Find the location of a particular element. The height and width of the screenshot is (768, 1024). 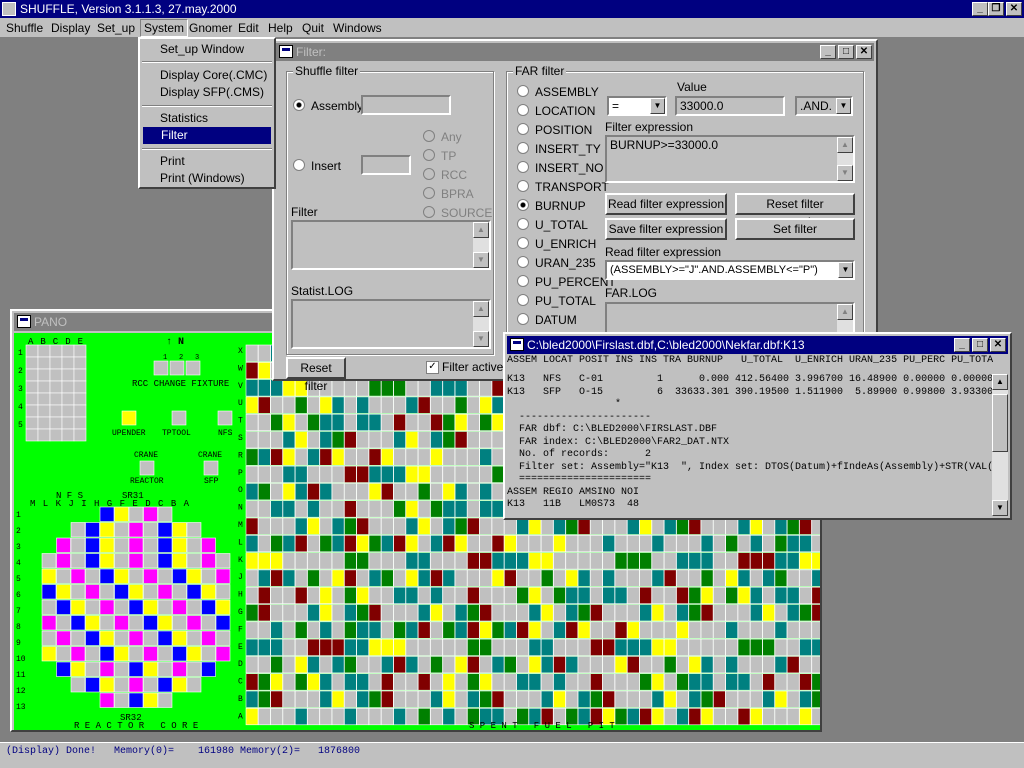

scroll-thumb is located at coordinates (1000, 423).